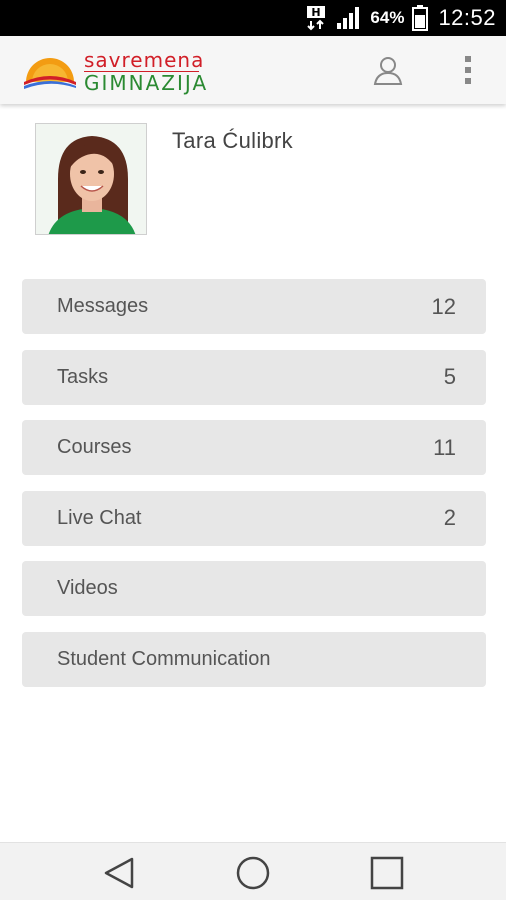 This screenshot has height=900, width=506. I want to click on overflow-menu-button, so click(468, 70).